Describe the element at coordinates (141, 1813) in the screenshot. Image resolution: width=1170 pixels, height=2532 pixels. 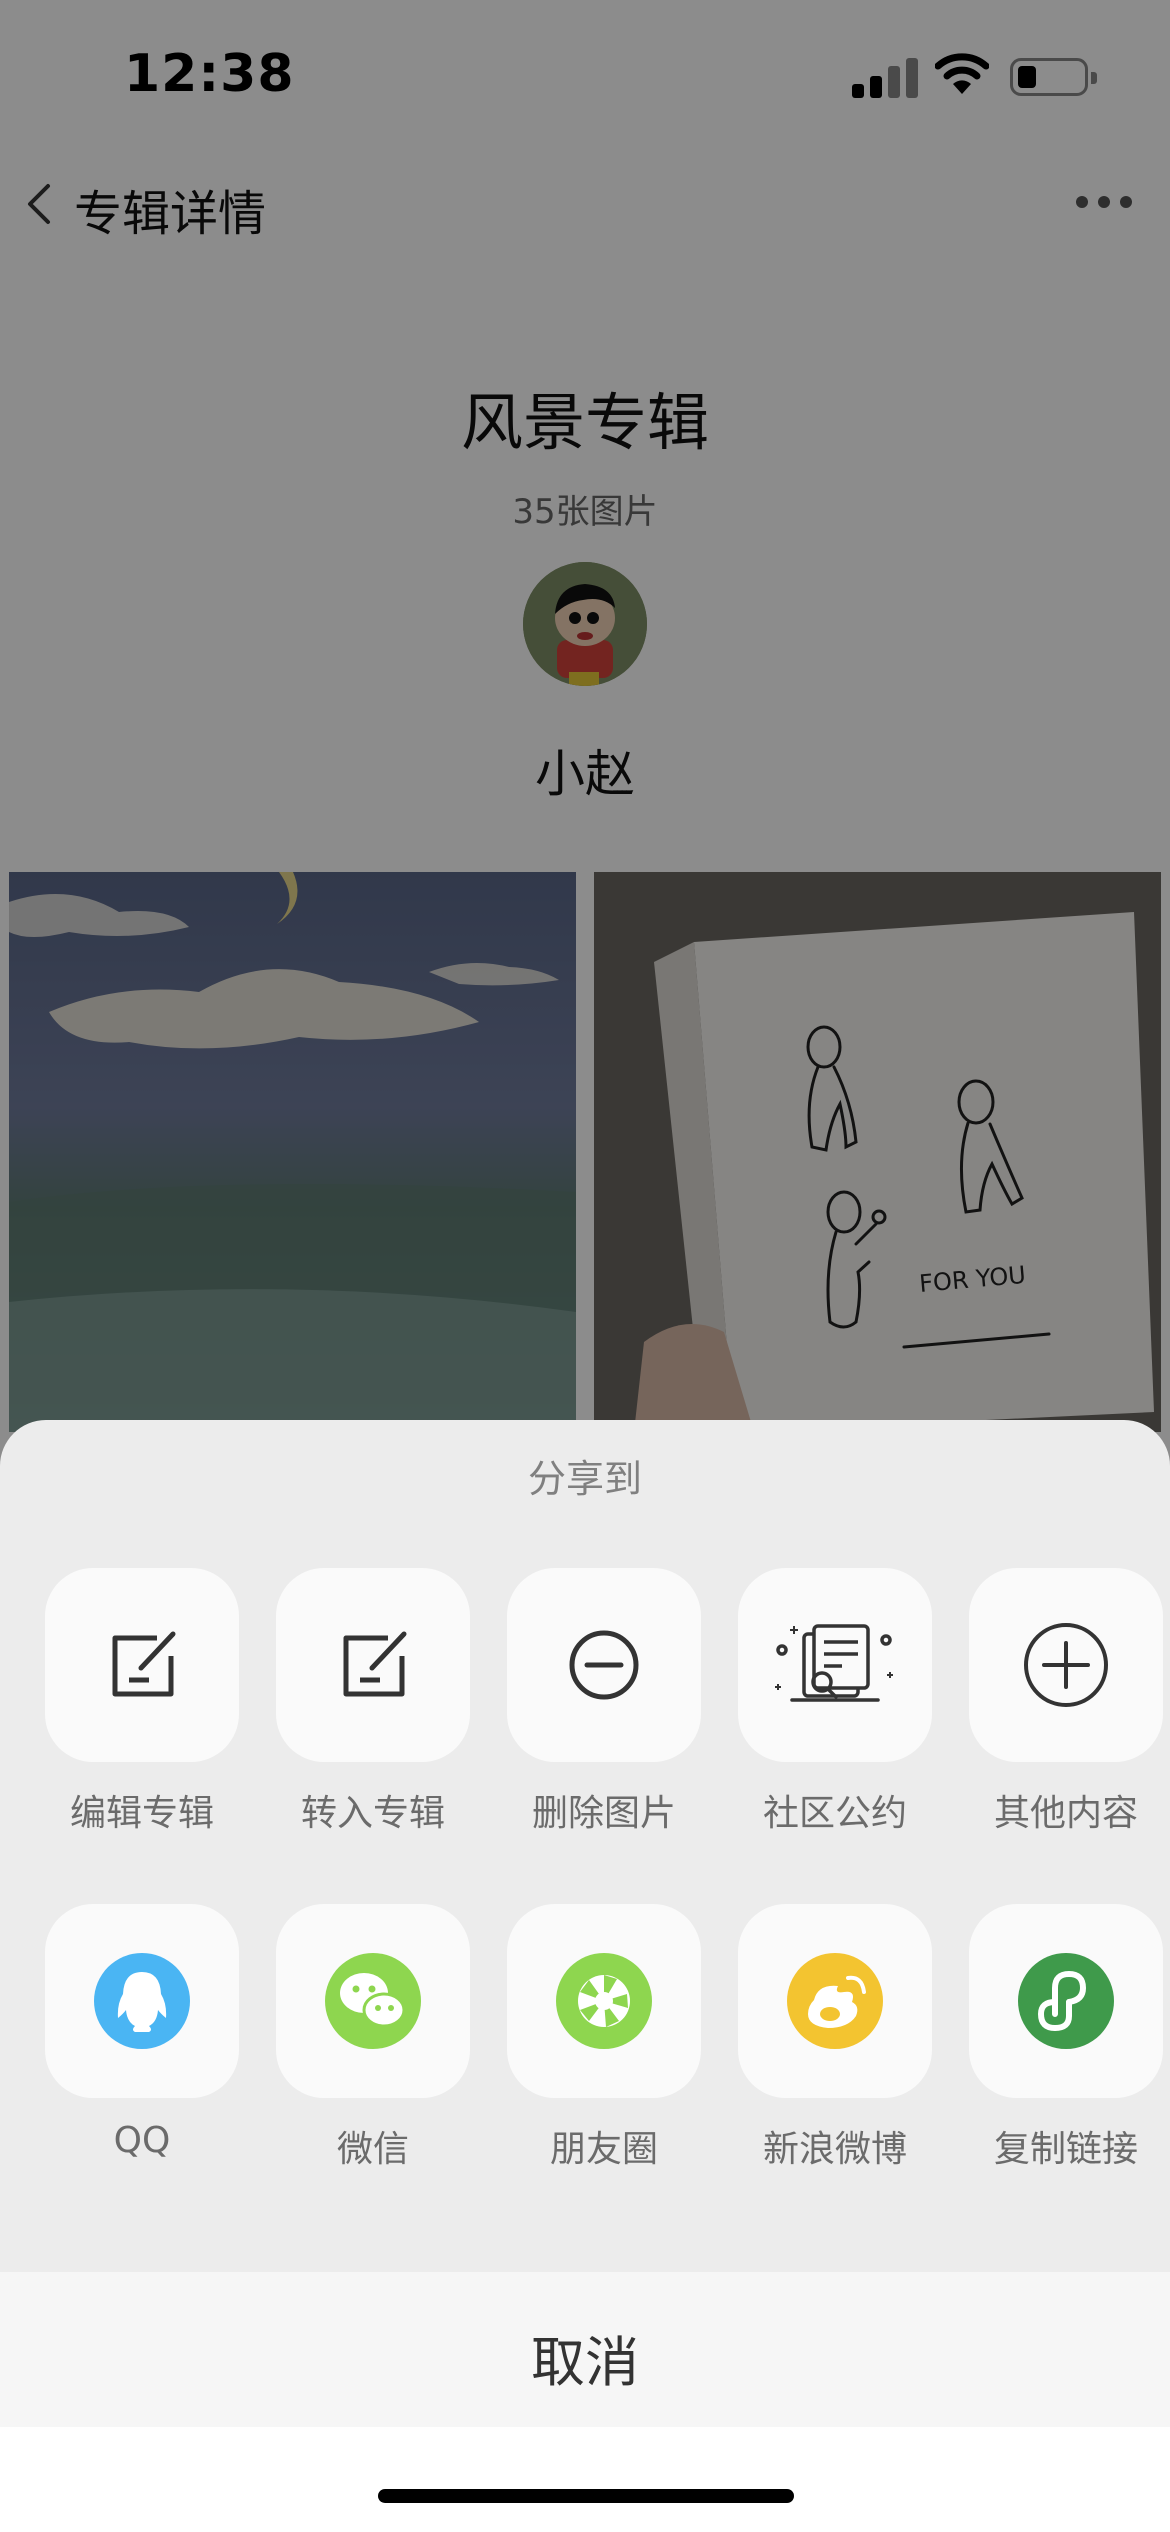
I see `edit-album-label: 编辑专辑` at that location.